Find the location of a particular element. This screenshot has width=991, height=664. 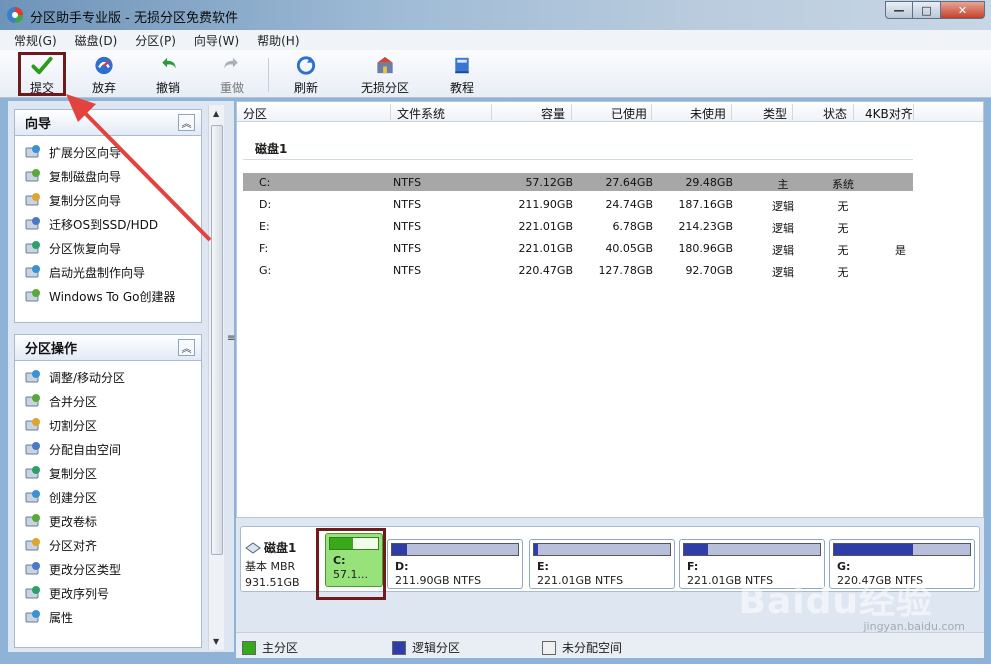

cell-status: 系统 is located at coordinates (843, 184).